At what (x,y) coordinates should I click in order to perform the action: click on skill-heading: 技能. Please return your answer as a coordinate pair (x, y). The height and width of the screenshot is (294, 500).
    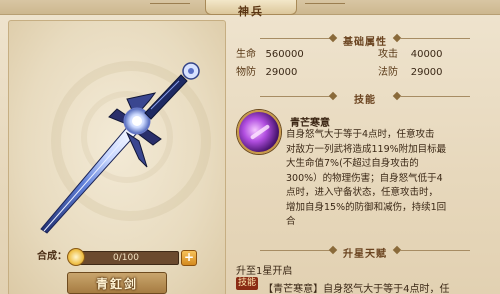
    Looking at the image, I should click on (365, 97).